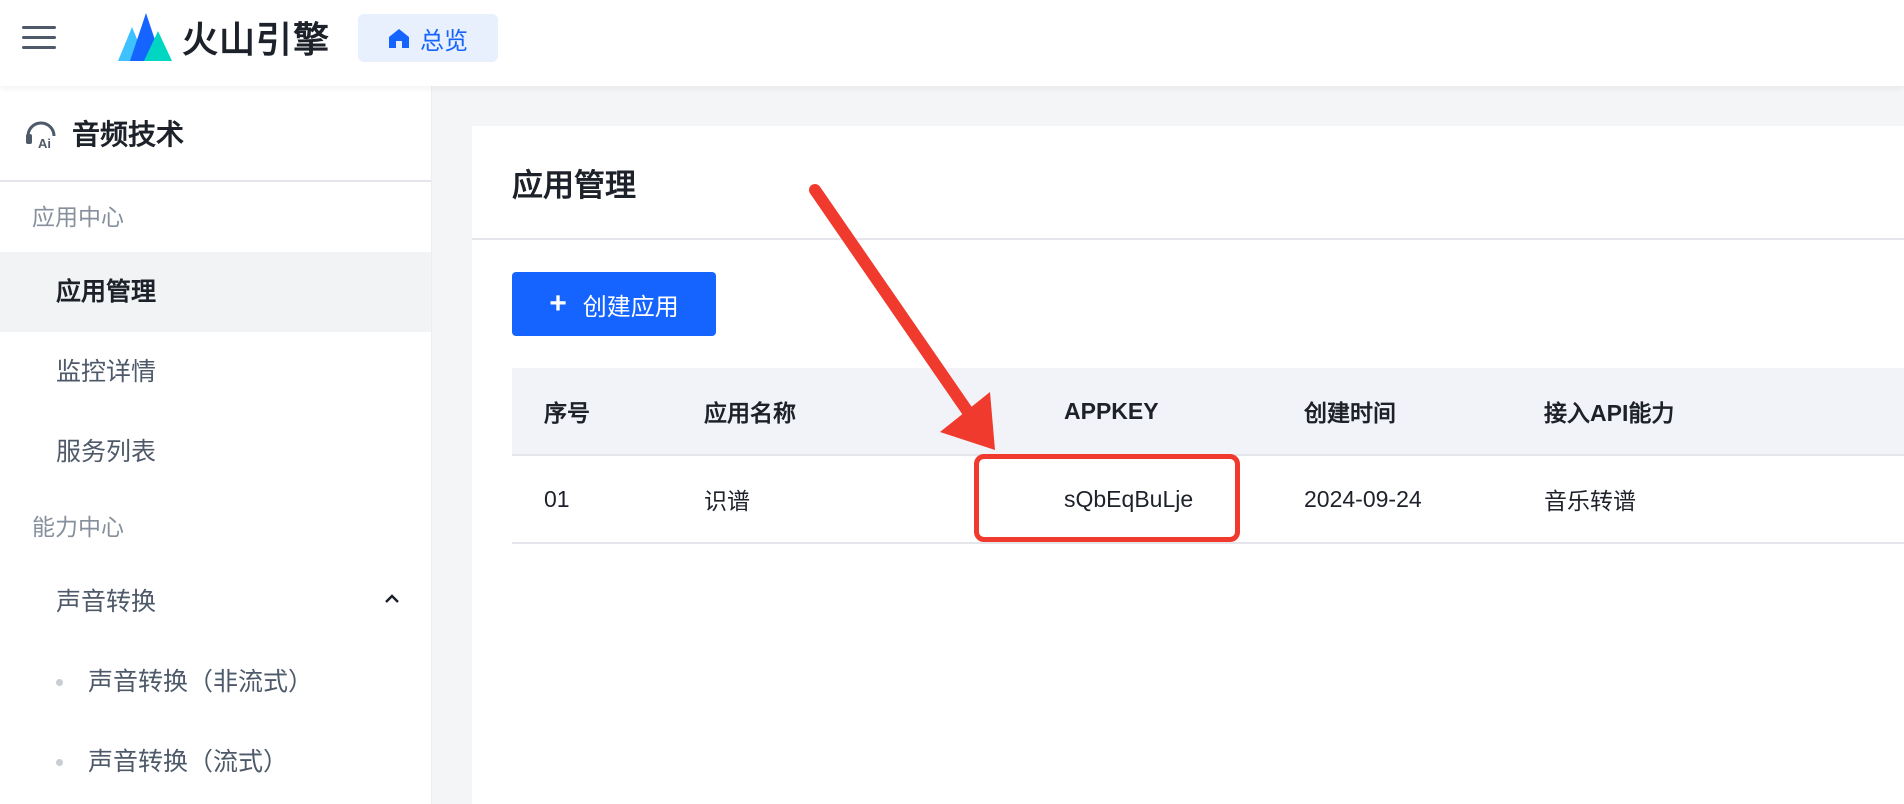  I want to click on table-header: 序号 应用名称 APPKEY 创建时间 接入API能力, so click(1208, 412).